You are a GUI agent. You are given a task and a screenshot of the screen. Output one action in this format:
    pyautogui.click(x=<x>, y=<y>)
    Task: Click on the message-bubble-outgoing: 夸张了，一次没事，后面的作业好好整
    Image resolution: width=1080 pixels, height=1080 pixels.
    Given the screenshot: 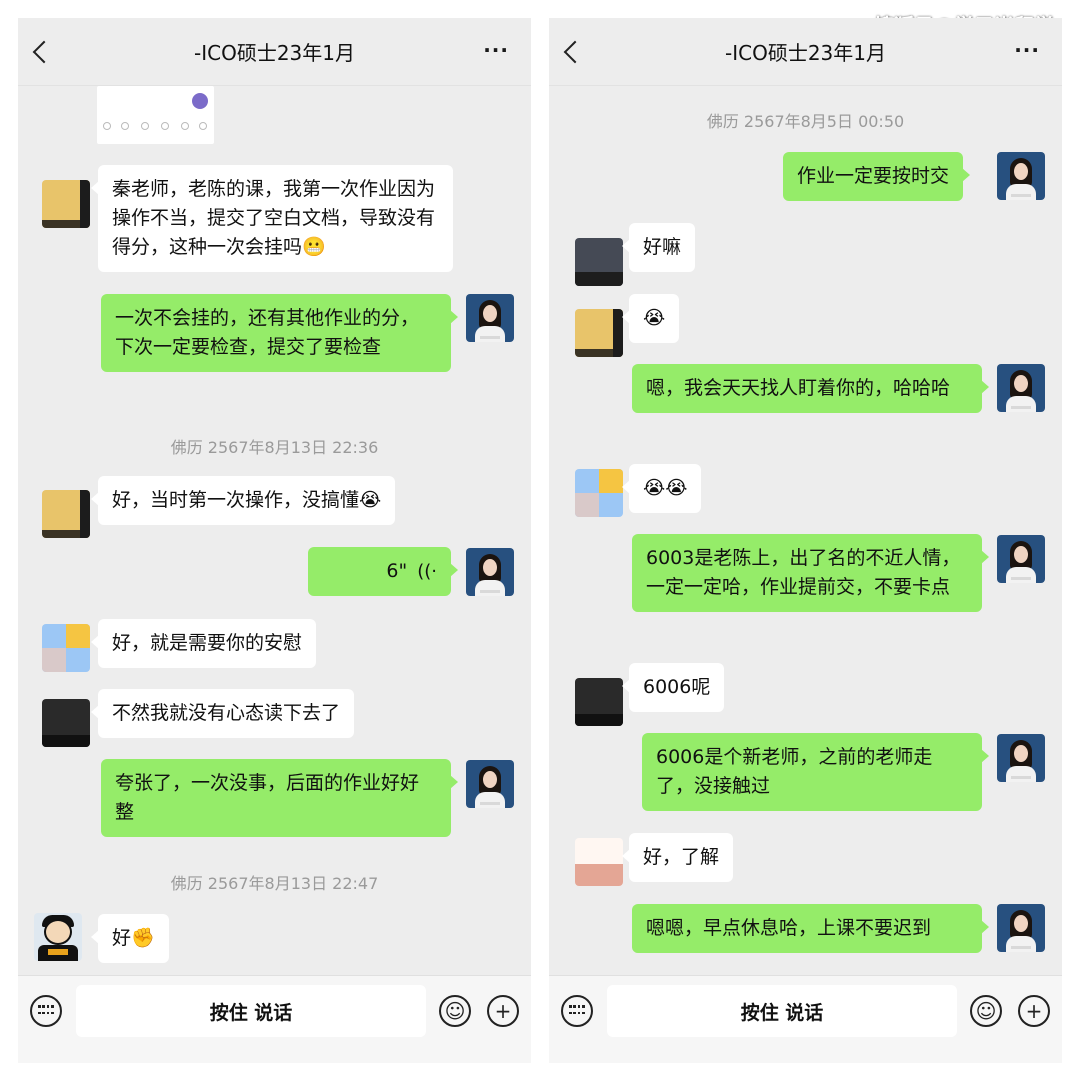 What is the action you would take?
    pyautogui.click(x=279, y=798)
    